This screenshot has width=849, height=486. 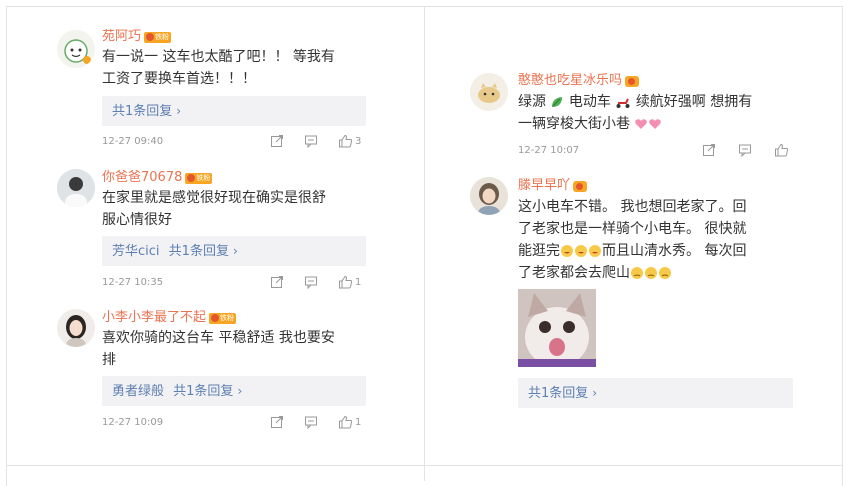 What do you see at coordinates (218, 68) in the screenshot?
I see `comment-text: 有一说一 这车也太酷了吧！！ 等我有 工资了要换车首选！！！` at bounding box center [218, 68].